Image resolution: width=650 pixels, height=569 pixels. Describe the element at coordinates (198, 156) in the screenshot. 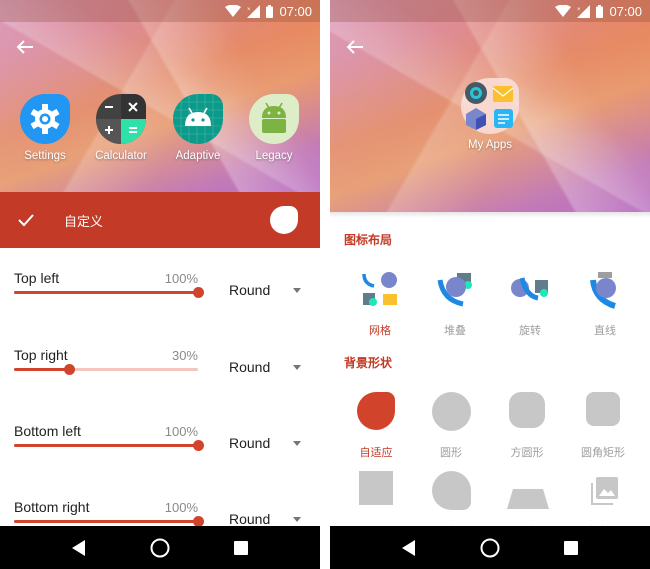

I see `app-label: Adaptive` at that location.